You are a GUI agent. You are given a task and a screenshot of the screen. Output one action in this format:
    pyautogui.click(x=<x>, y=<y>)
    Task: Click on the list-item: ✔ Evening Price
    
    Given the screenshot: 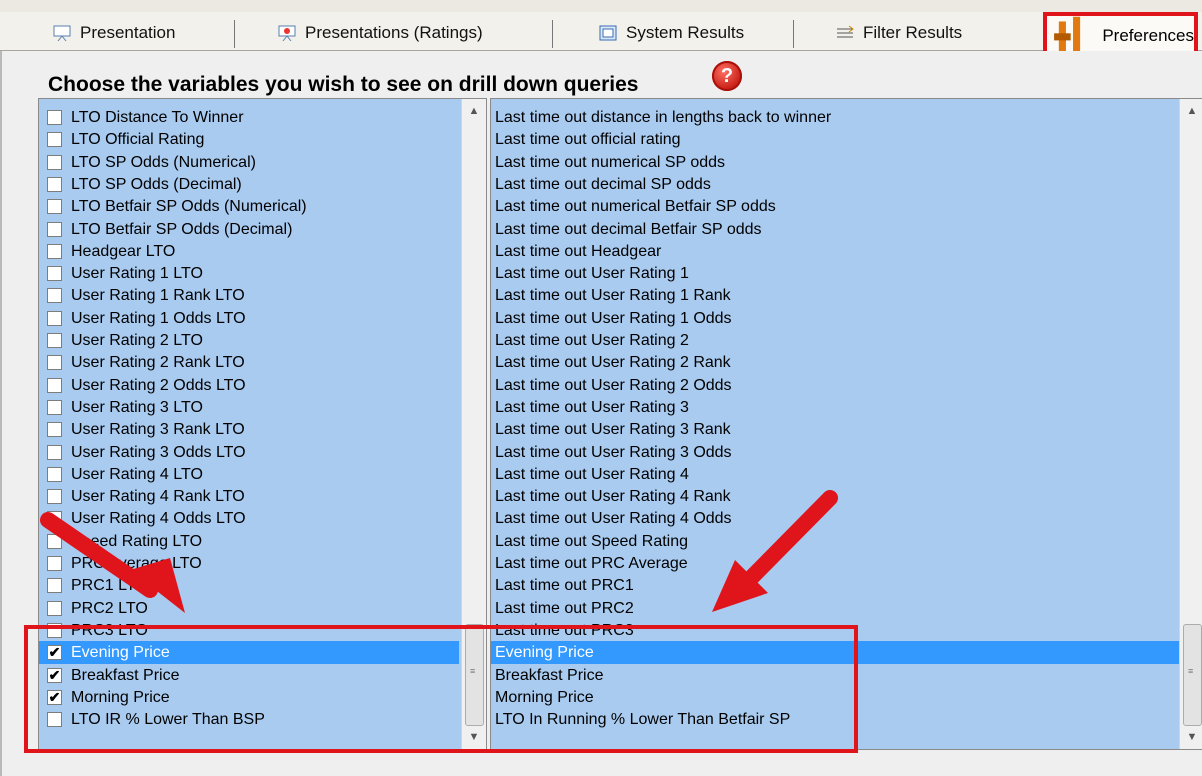 What is the action you would take?
    pyautogui.click(x=249, y=653)
    